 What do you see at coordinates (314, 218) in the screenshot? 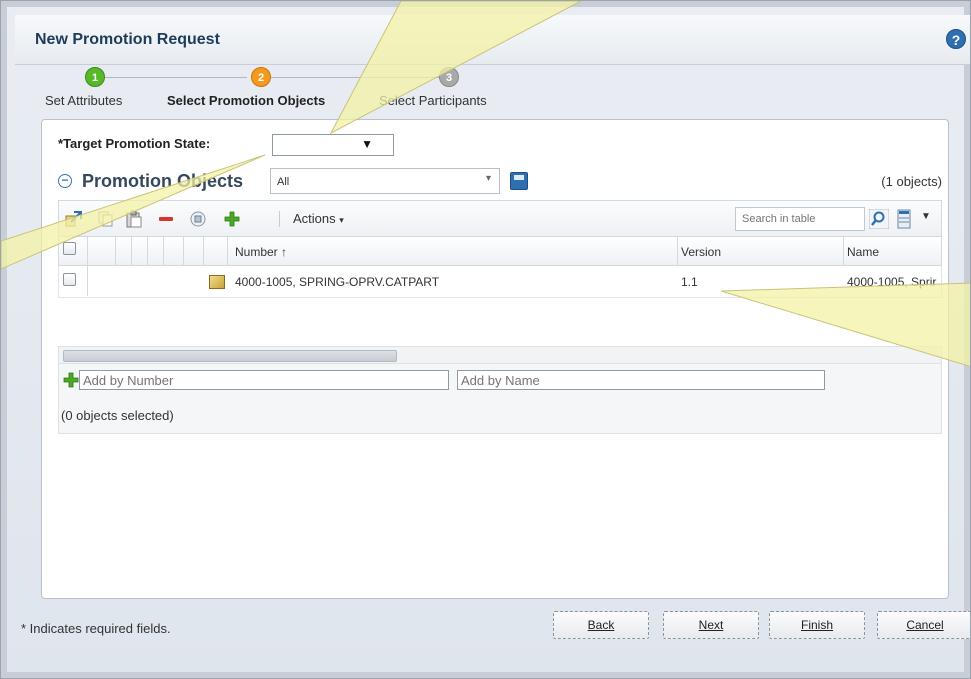
I see `actions-label: Actions` at bounding box center [314, 218].